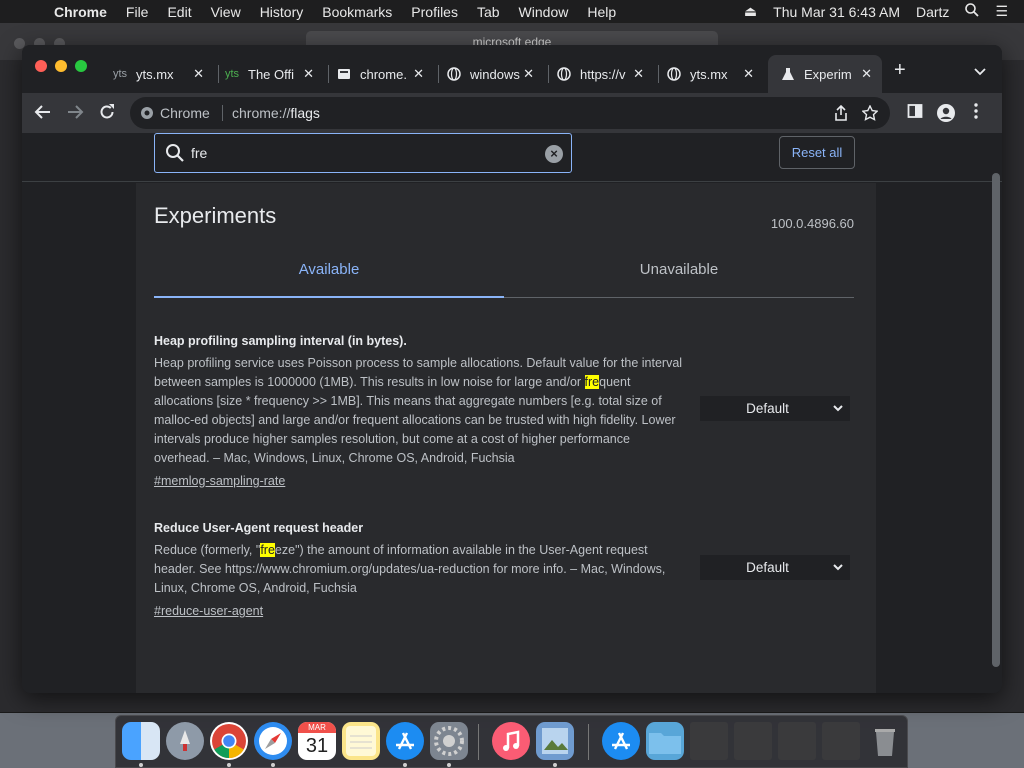  What do you see at coordinates (276, 113) in the screenshot?
I see `url-text: chrome://flags` at bounding box center [276, 113].